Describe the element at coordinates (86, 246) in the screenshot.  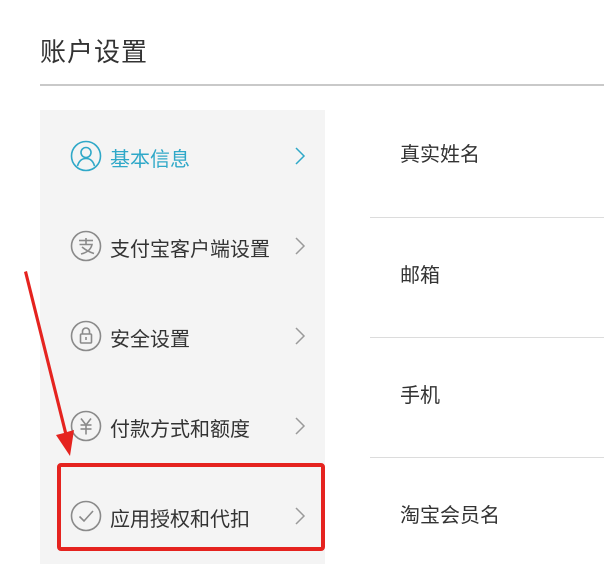
I see `alipay-icon` at that location.